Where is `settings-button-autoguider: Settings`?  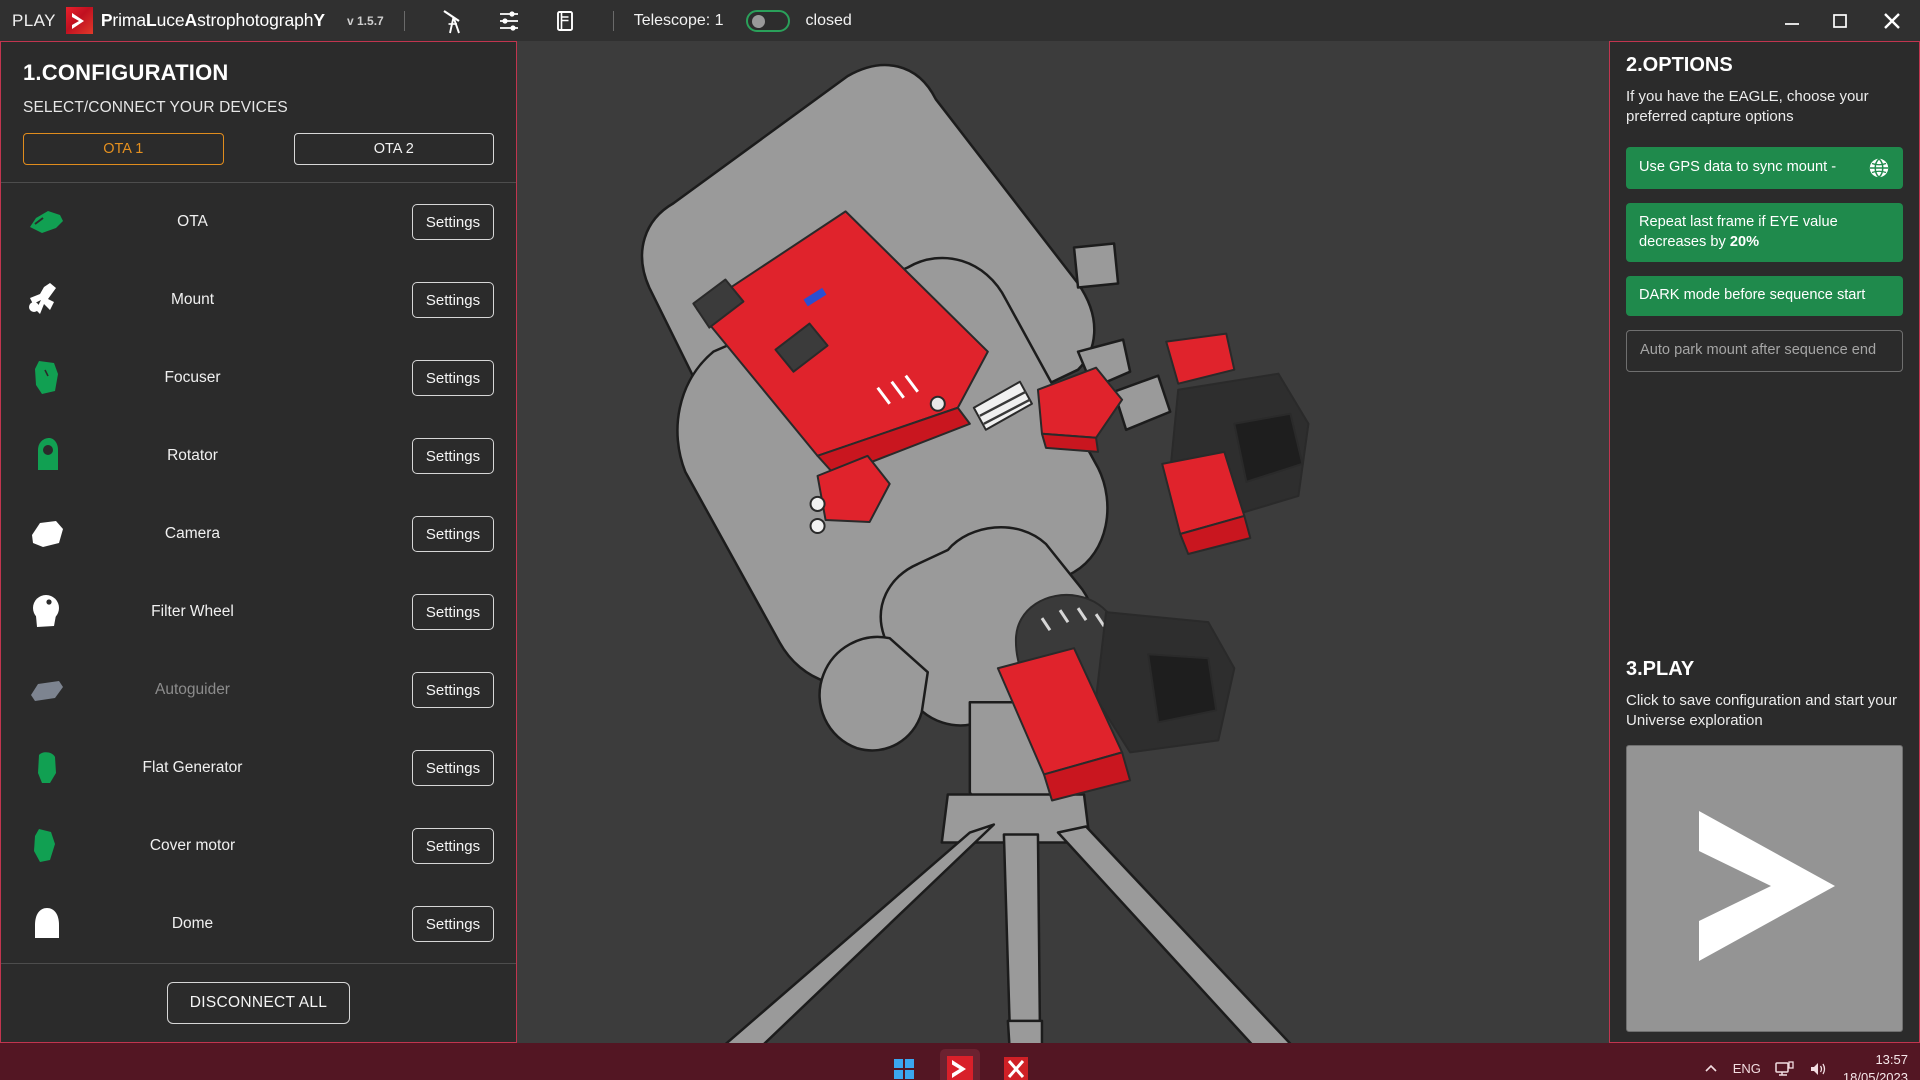 settings-button-autoguider: Settings is located at coordinates (453, 690).